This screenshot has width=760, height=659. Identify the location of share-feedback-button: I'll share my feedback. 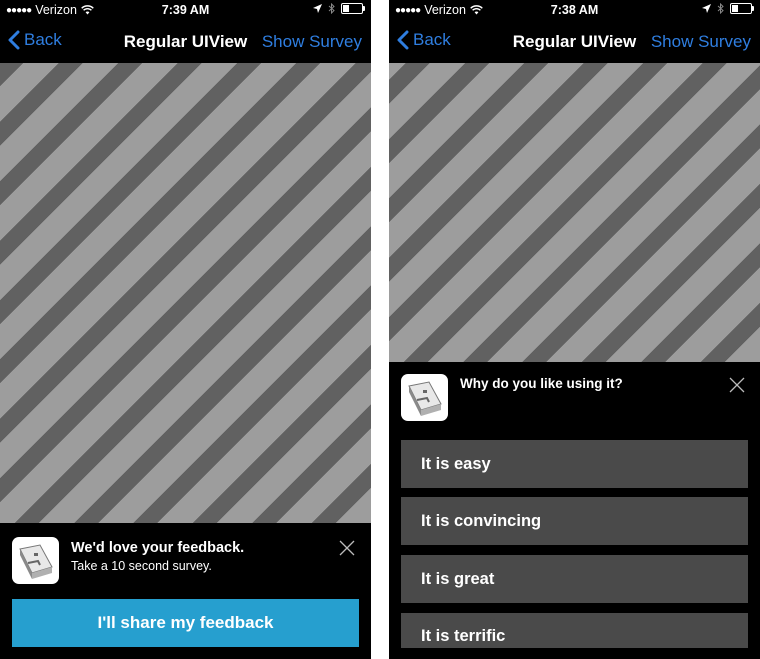
(185, 623).